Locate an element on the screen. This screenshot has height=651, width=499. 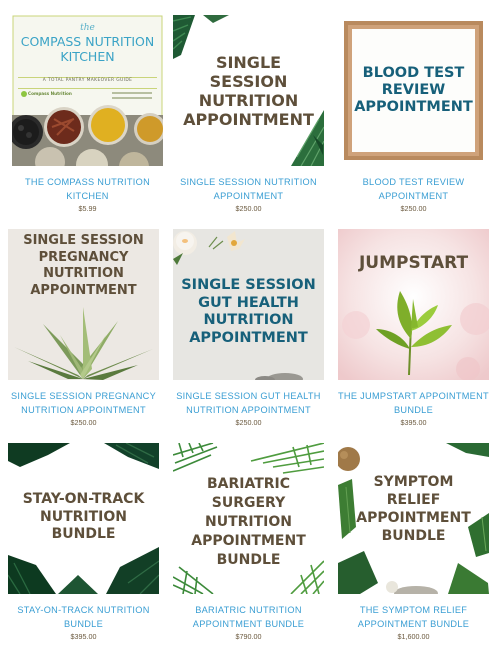
product-image: STAY-ON-TRACK NUTRITION BUNDLE is located at coordinates (83, 518).